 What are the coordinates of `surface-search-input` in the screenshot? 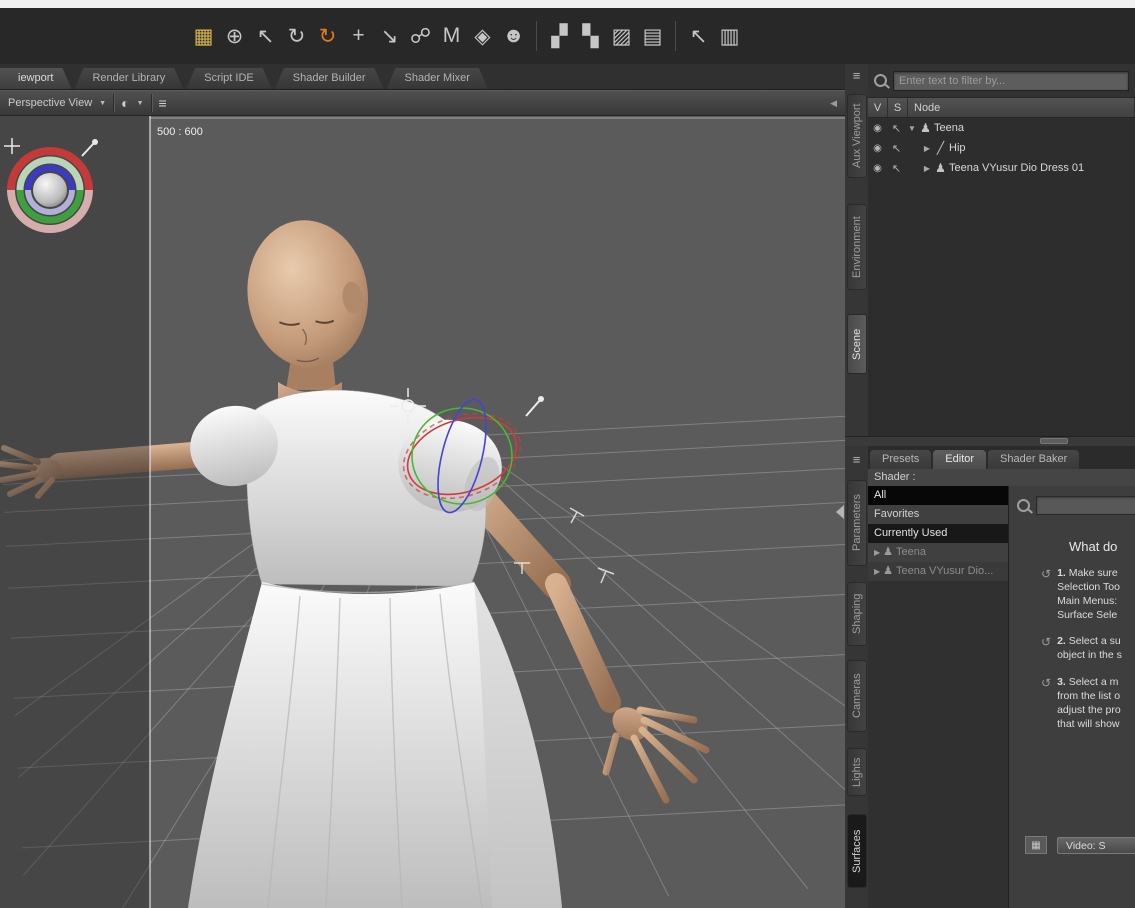 It's located at (1085, 505).